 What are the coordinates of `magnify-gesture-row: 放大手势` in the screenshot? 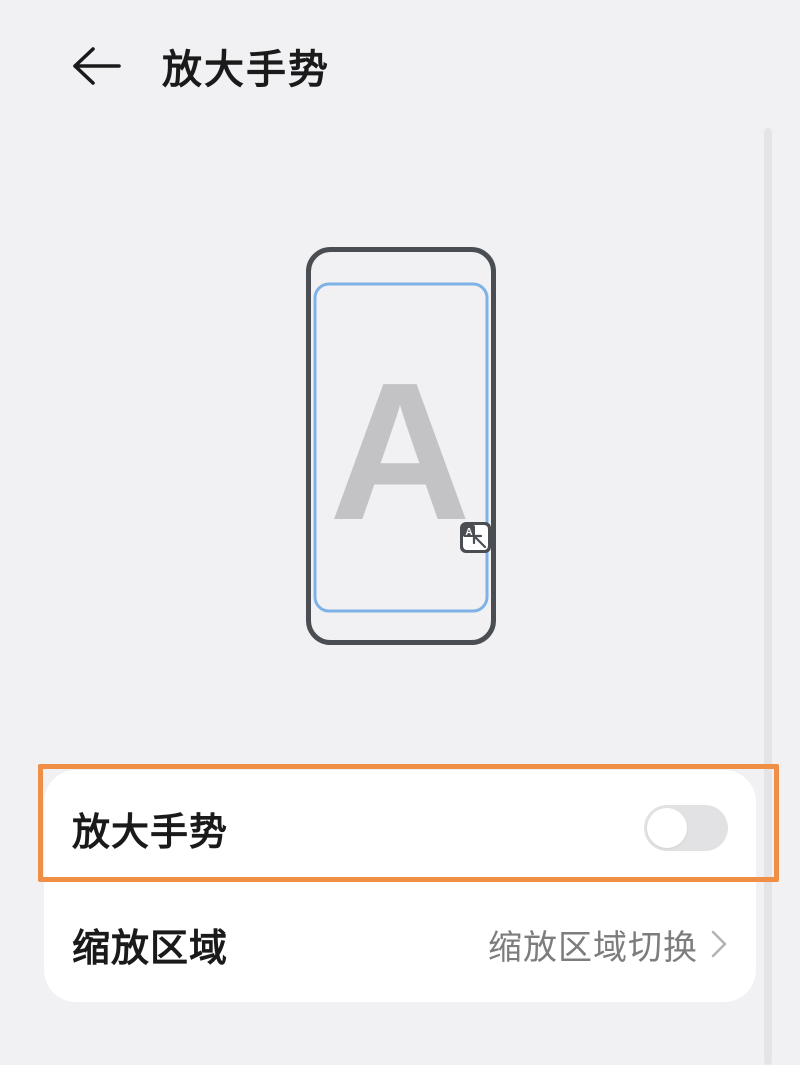 It's located at (400, 828).